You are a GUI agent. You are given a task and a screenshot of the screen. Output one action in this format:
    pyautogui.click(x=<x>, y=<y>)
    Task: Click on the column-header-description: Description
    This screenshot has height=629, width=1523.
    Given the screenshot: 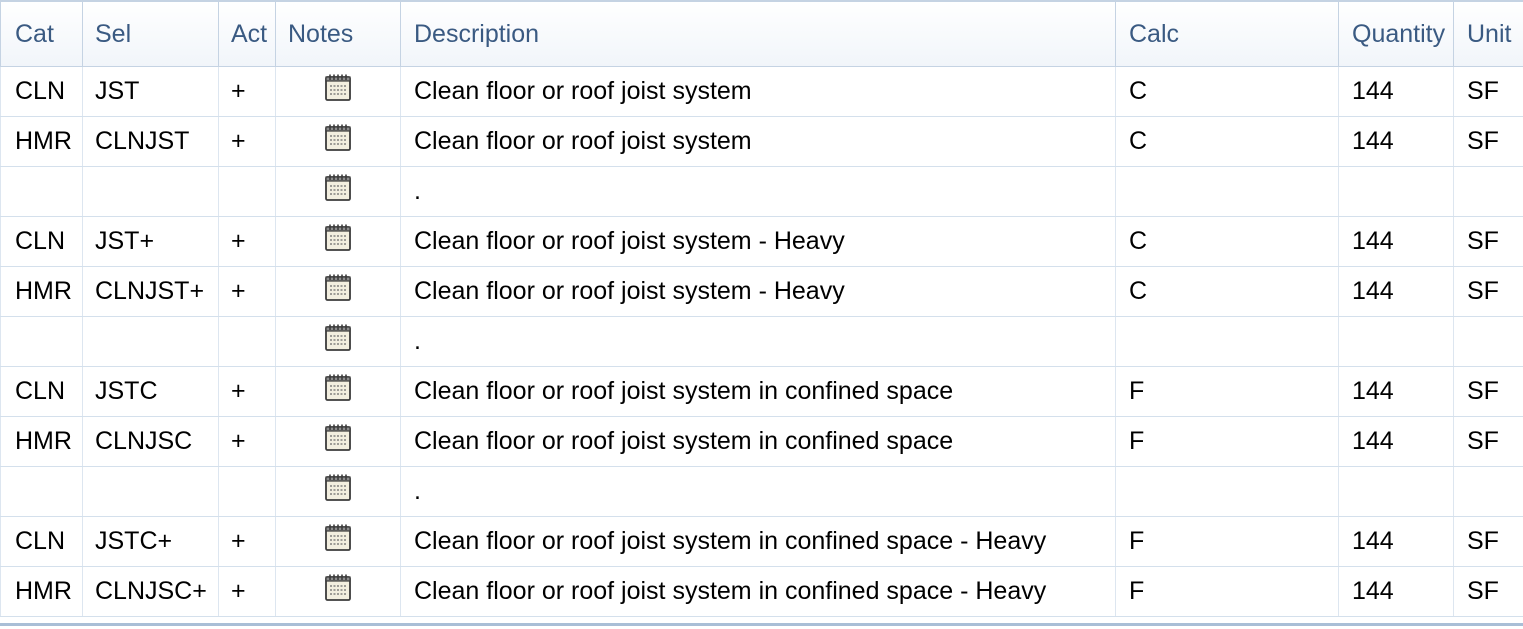 What is the action you would take?
    pyautogui.click(x=758, y=33)
    